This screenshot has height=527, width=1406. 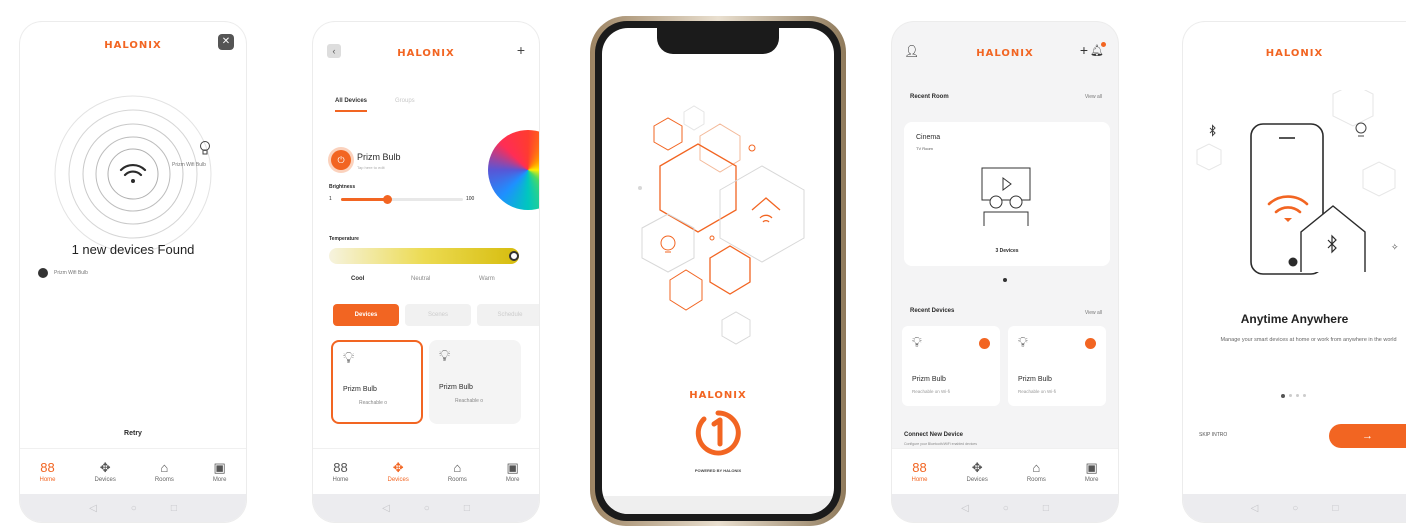 What do you see at coordinates (1283, 396) in the screenshot?
I see `page-dot-active` at bounding box center [1283, 396].